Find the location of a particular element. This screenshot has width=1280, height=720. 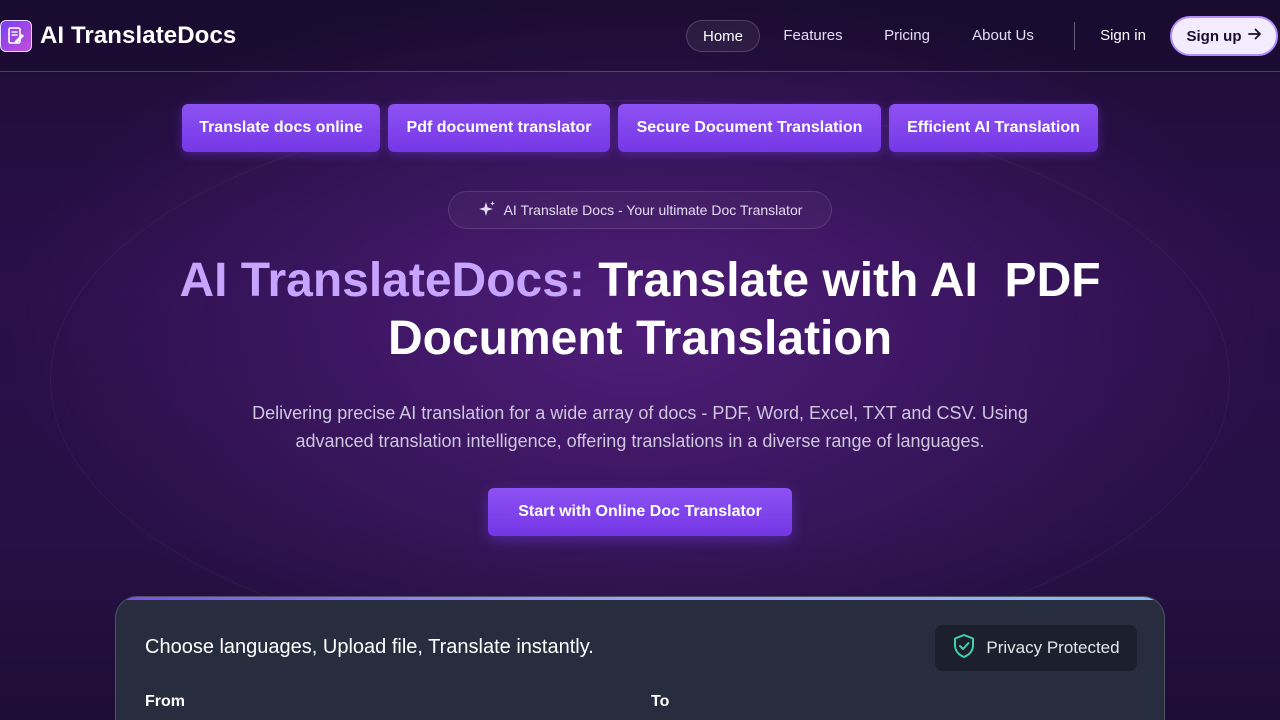

tag-secure-document-translation: Secure Document Translation is located at coordinates (749, 128).